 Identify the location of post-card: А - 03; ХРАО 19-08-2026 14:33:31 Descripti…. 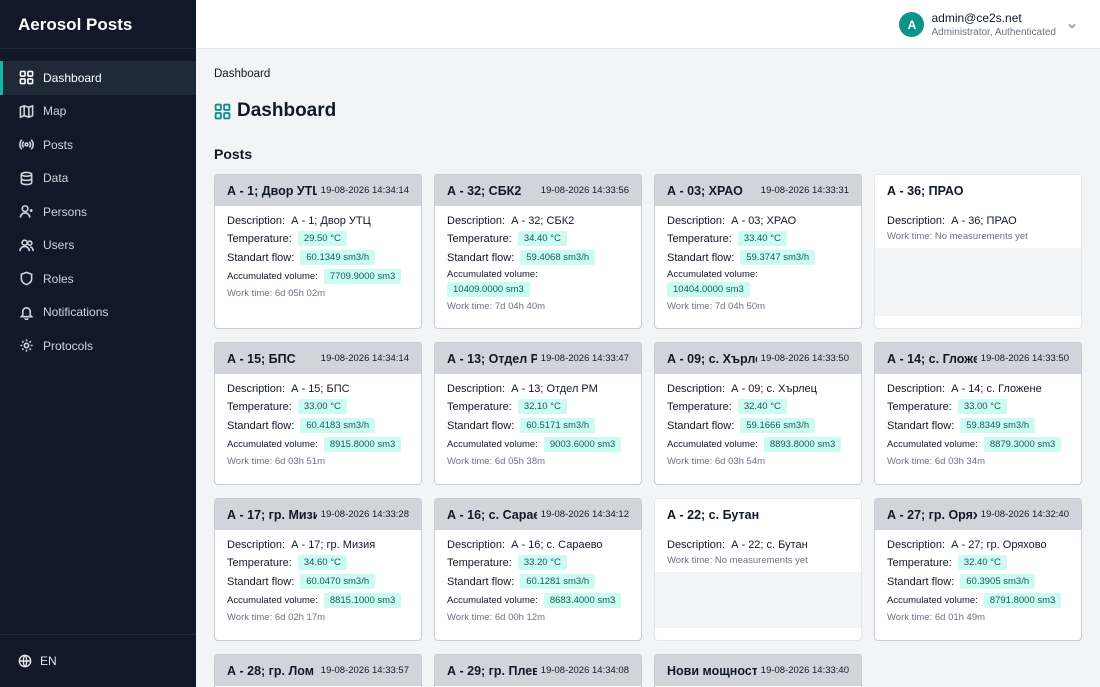
(758, 251).